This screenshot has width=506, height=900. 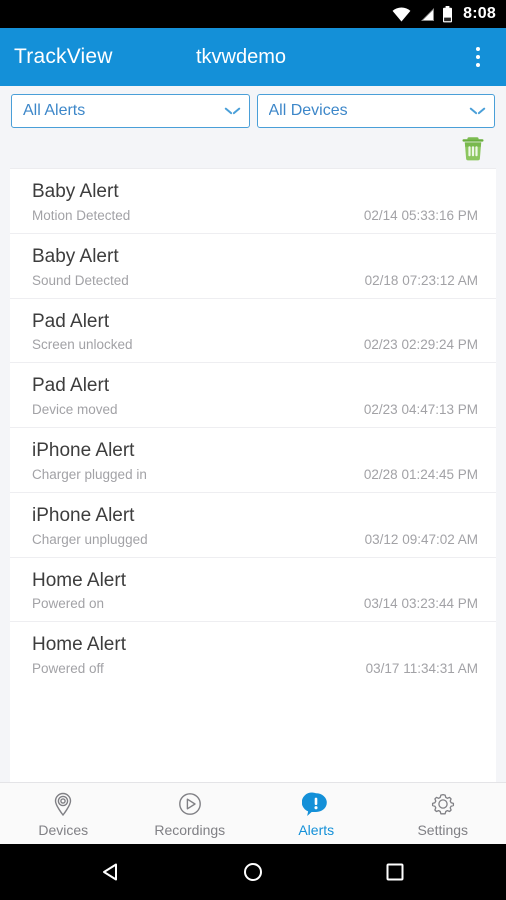 What do you see at coordinates (255, 603) in the screenshot?
I see `alert-subrow: Powered on 03/14 03:23:44 PM` at bounding box center [255, 603].